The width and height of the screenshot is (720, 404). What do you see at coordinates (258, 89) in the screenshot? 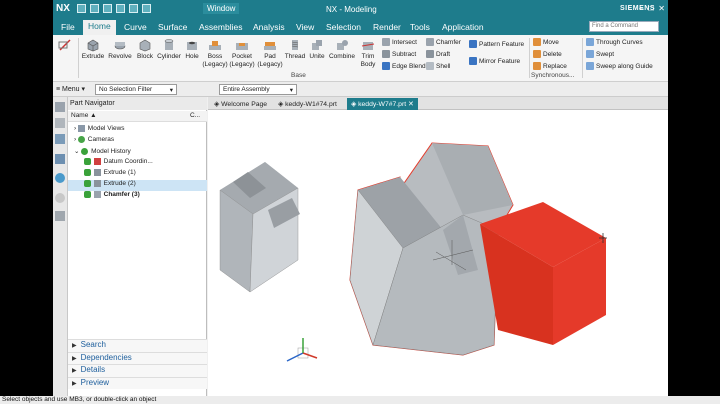
I see `selection-scope-dropdown: Entire Assembly ▾` at bounding box center [258, 89].